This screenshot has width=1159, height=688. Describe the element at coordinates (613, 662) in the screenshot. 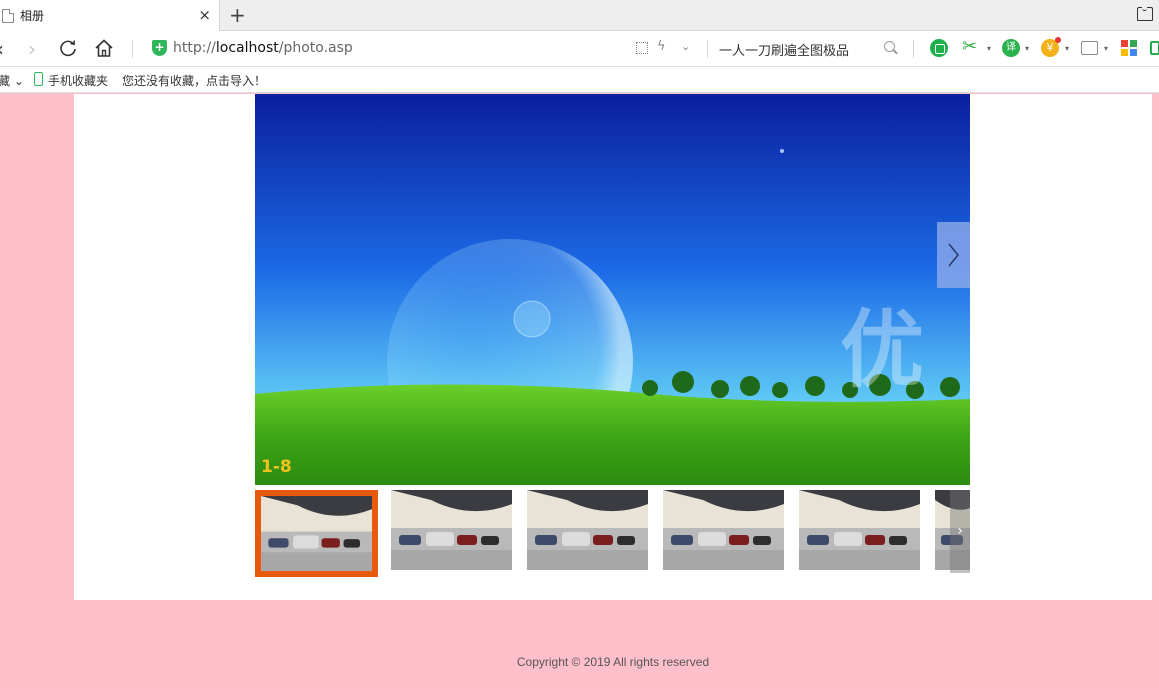

I see `footer-copyright: Copyright © 2019 All rights reserved` at that location.